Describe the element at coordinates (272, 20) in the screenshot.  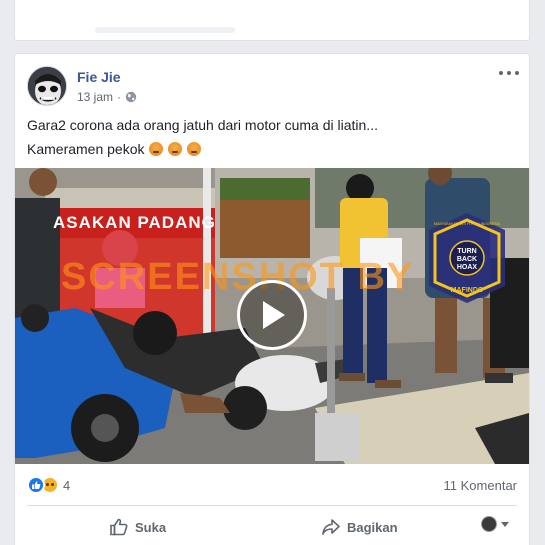
I see `previous-post-card` at that location.